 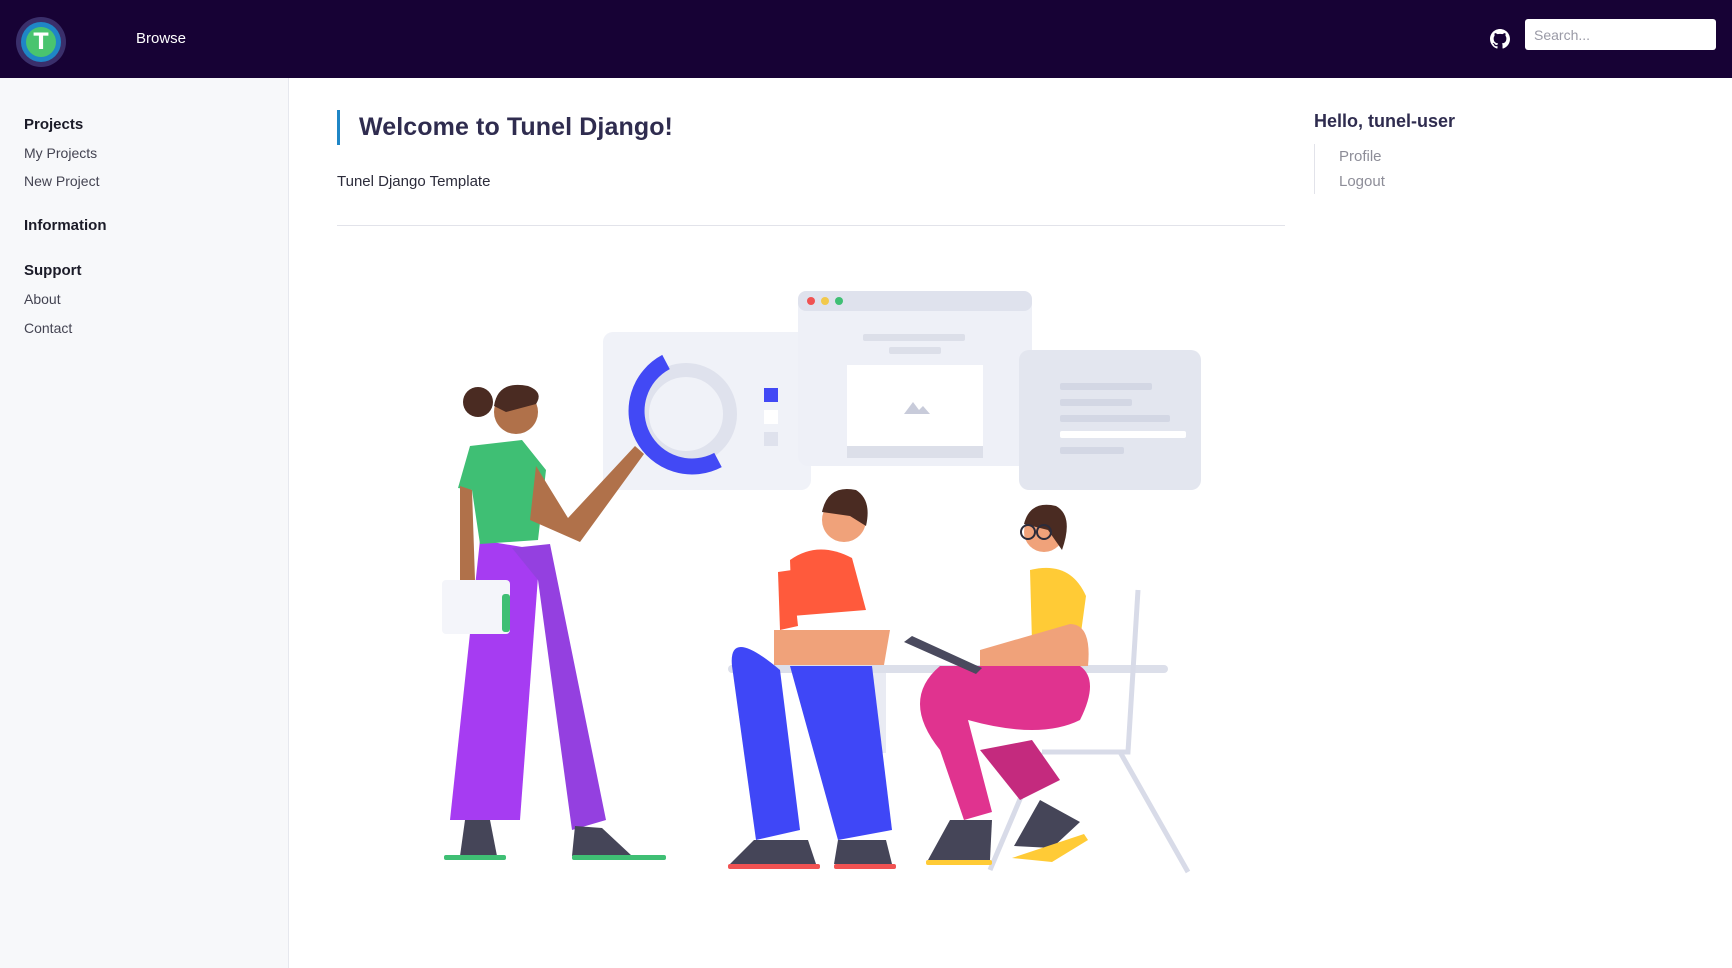 What do you see at coordinates (53, 270) in the screenshot?
I see `sidebar-heading-support: Support` at bounding box center [53, 270].